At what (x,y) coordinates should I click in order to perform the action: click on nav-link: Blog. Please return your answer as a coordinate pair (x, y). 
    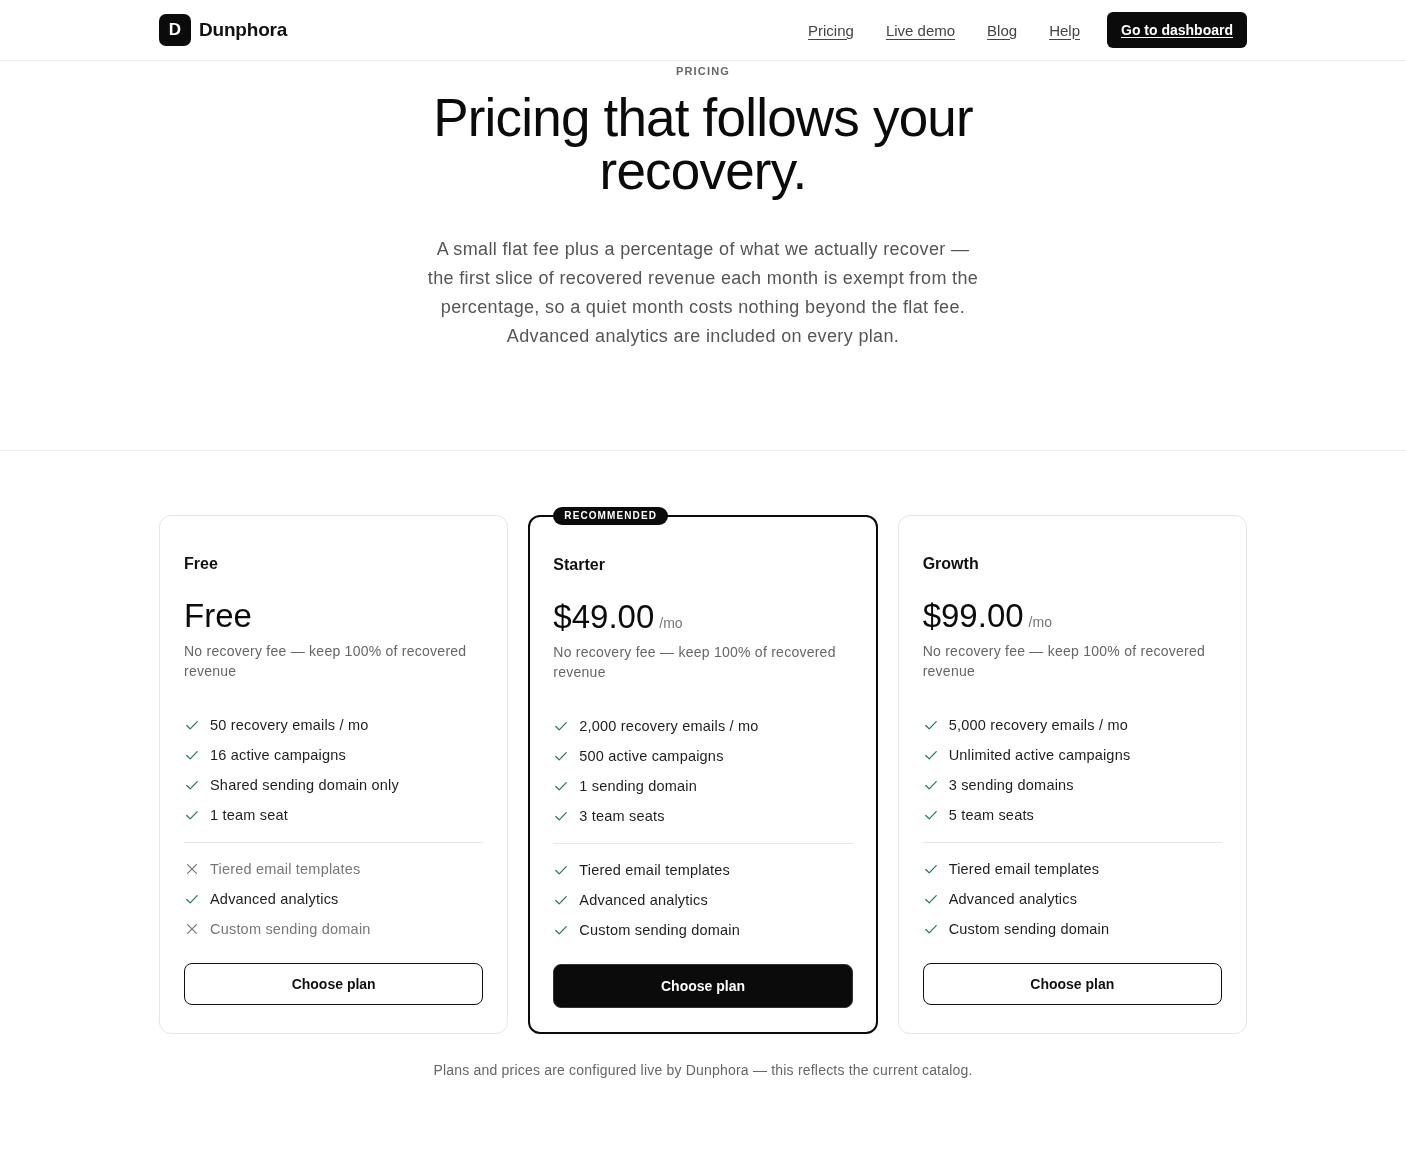
    Looking at the image, I should click on (1002, 30).